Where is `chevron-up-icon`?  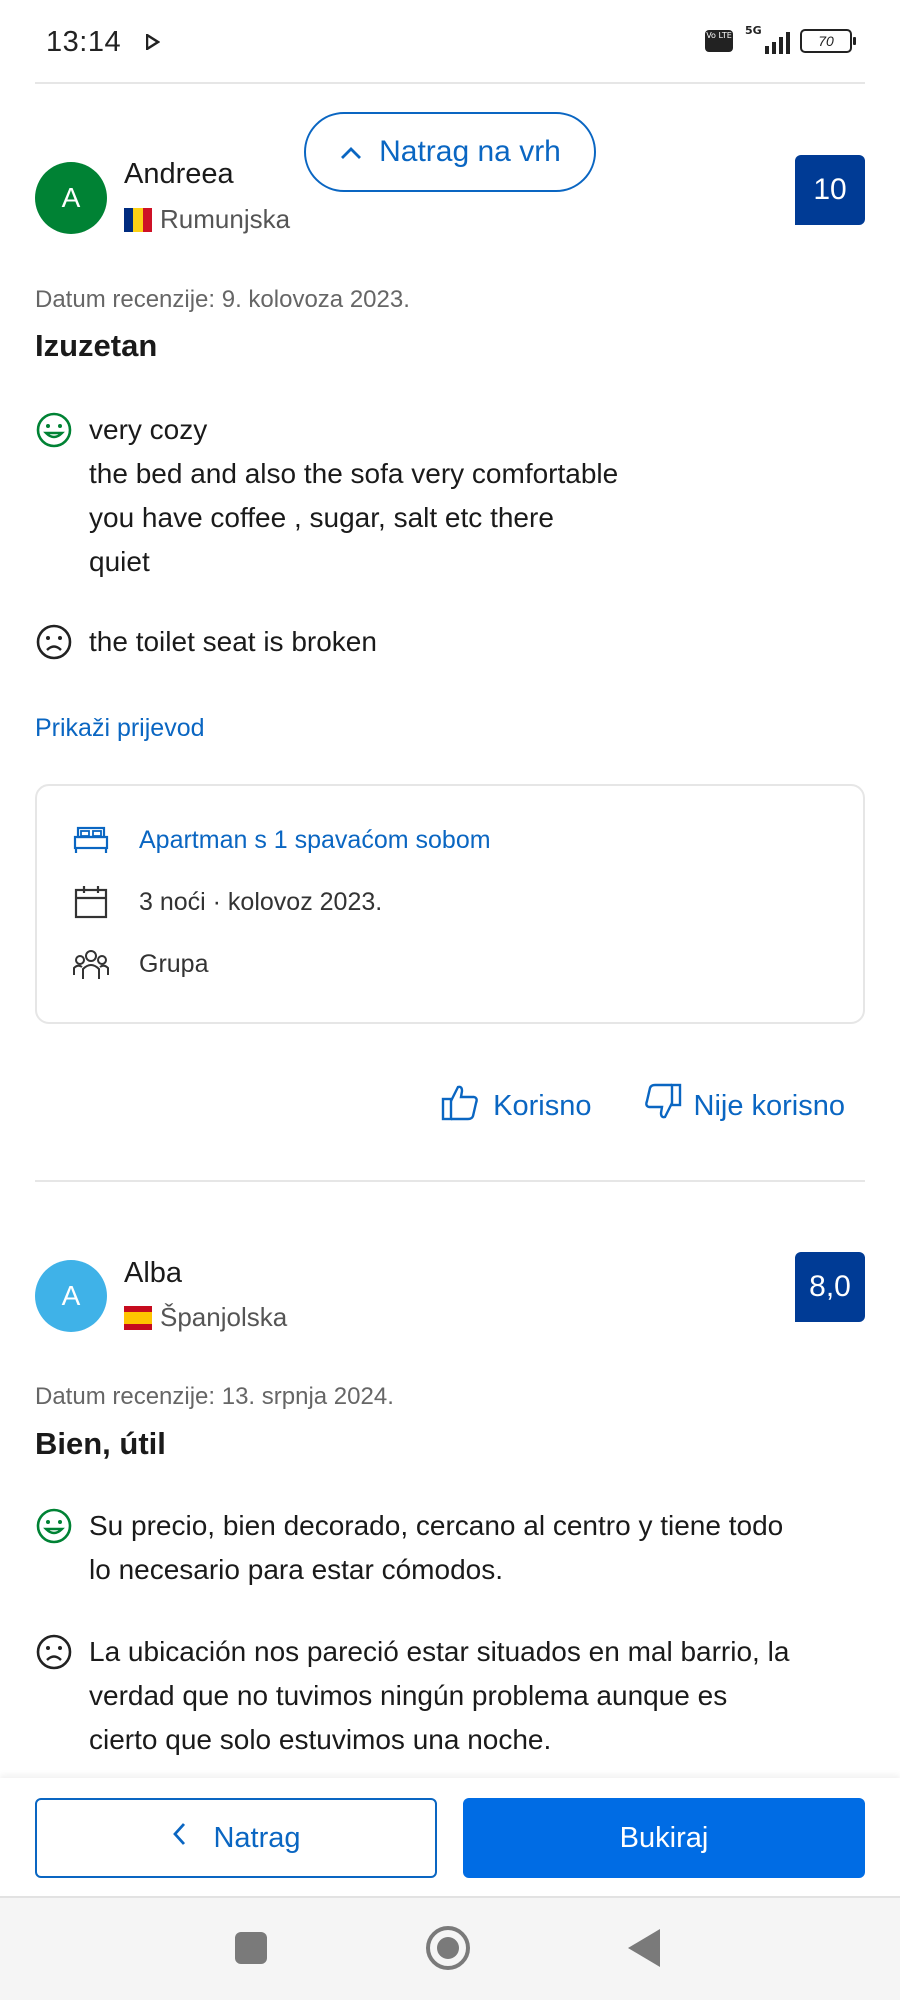
chevron-up-icon is located at coordinates (351, 152).